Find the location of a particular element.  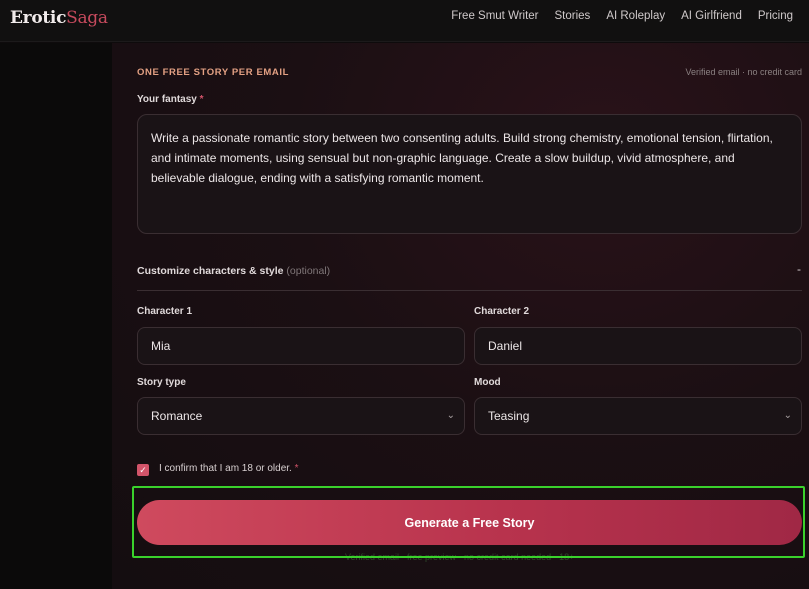

mood-select: Teasing ⌄ is located at coordinates (638, 416).